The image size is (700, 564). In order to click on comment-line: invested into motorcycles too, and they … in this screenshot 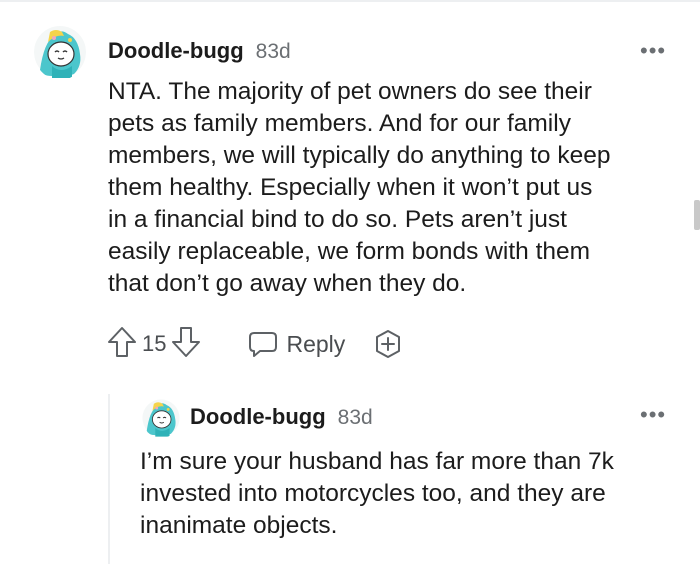, I will do `click(373, 493)`.